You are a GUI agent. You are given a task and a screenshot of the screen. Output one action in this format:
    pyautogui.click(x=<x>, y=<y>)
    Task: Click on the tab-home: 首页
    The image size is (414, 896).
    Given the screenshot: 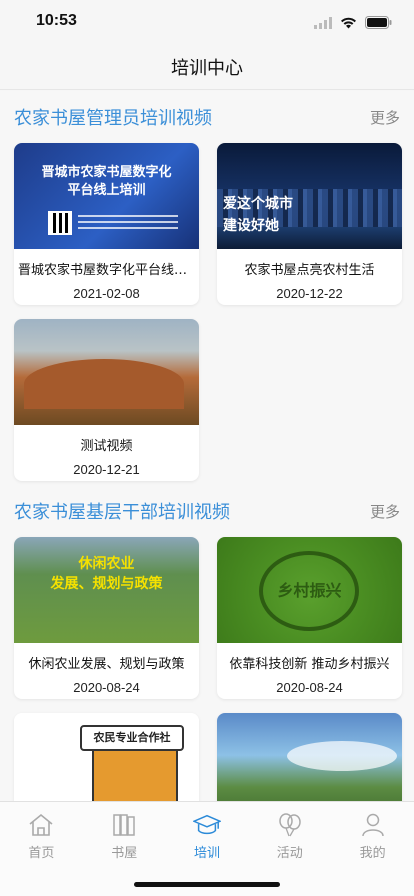 What is the action you would take?
    pyautogui.click(x=41, y=833)
    